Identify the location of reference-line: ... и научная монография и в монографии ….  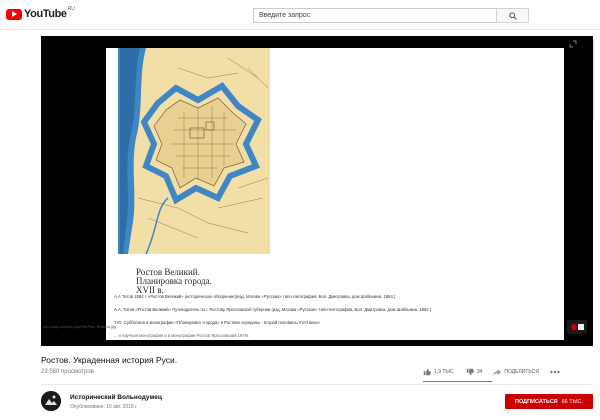
(182, 335).